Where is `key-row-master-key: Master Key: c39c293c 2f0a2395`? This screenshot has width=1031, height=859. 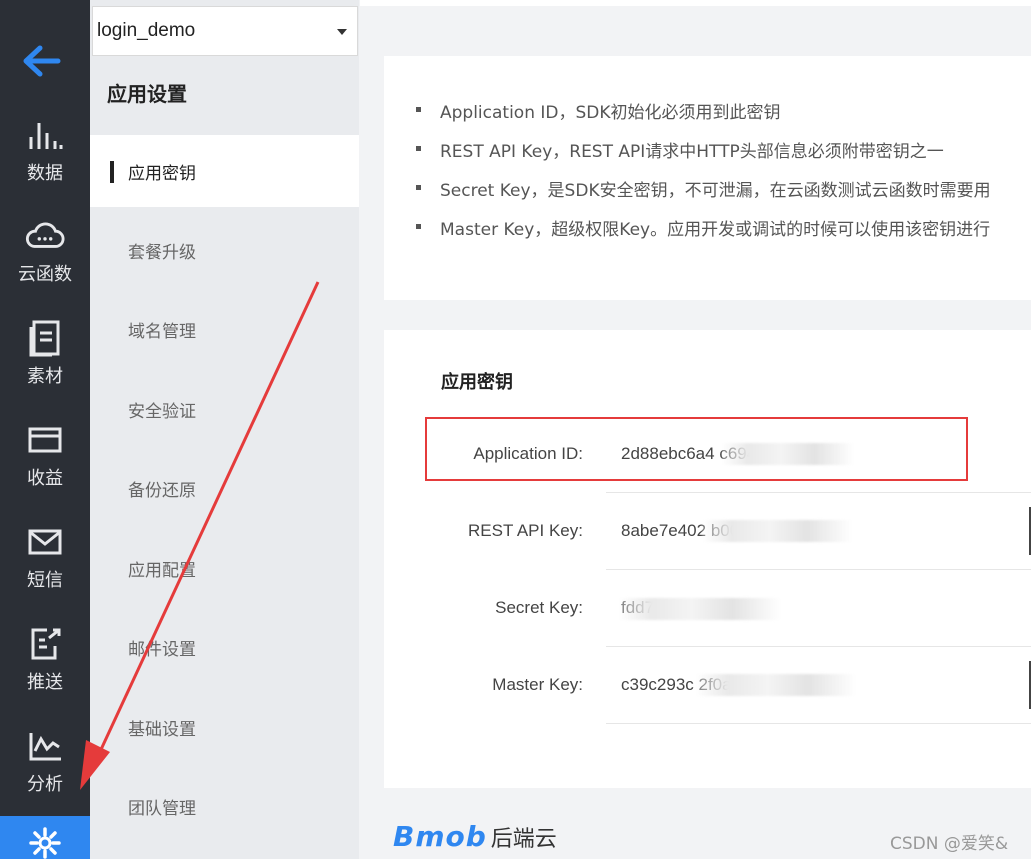 key-row-master-key: Master Key: c39c293c 2f0a2395 is located at coordinates (707, 685).